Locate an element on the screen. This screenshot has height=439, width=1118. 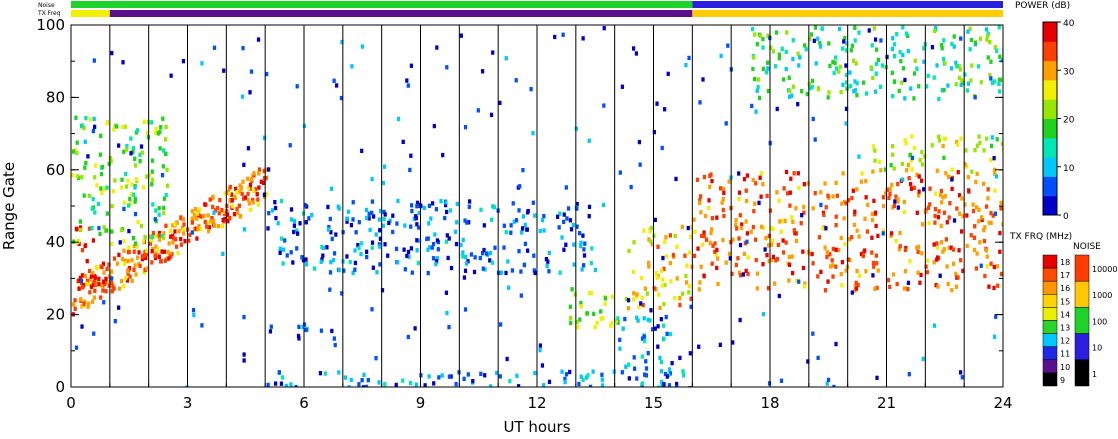
power-colorbar-swatch is located at coordinates (1050, 128).